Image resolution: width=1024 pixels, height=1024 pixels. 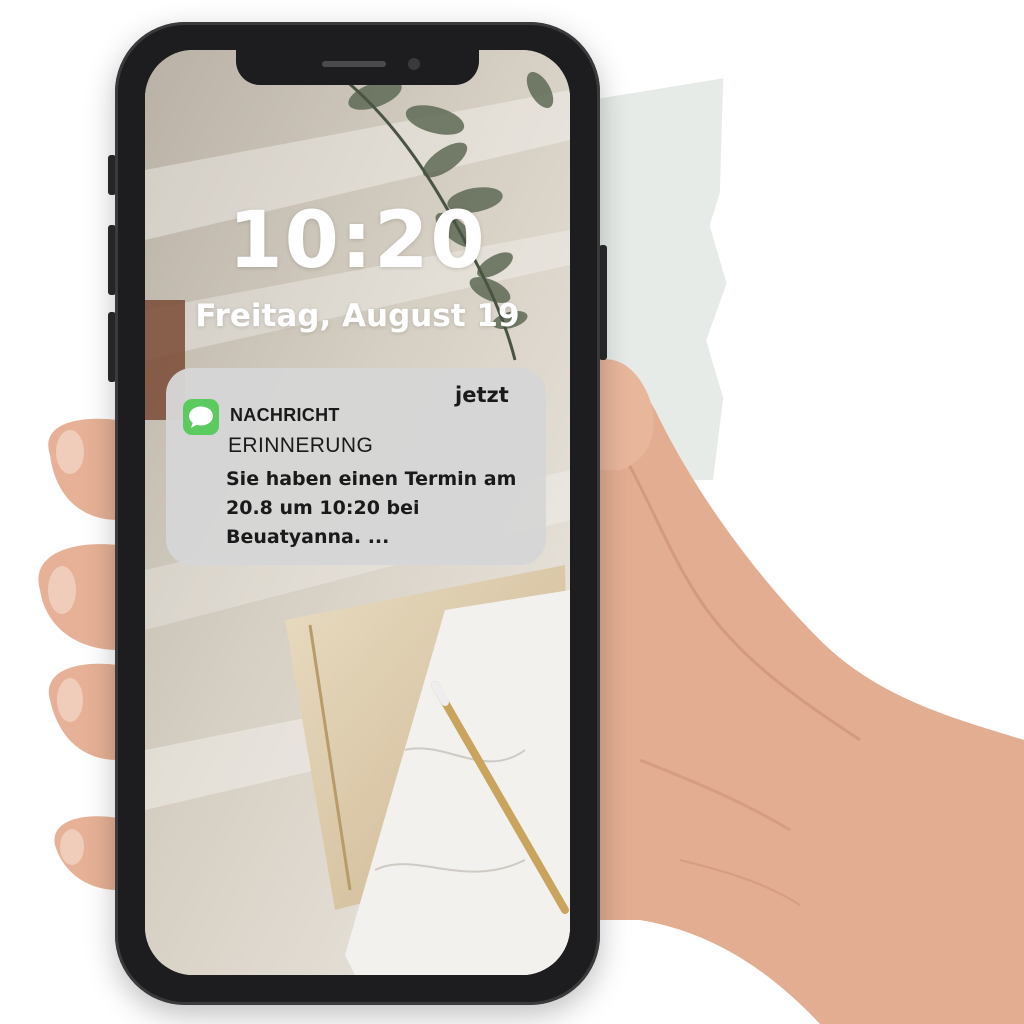 What do you see at coordinates (354, 64) in the screenshot?
I see `earpiece-speaker` at bounding box center [354, 64].